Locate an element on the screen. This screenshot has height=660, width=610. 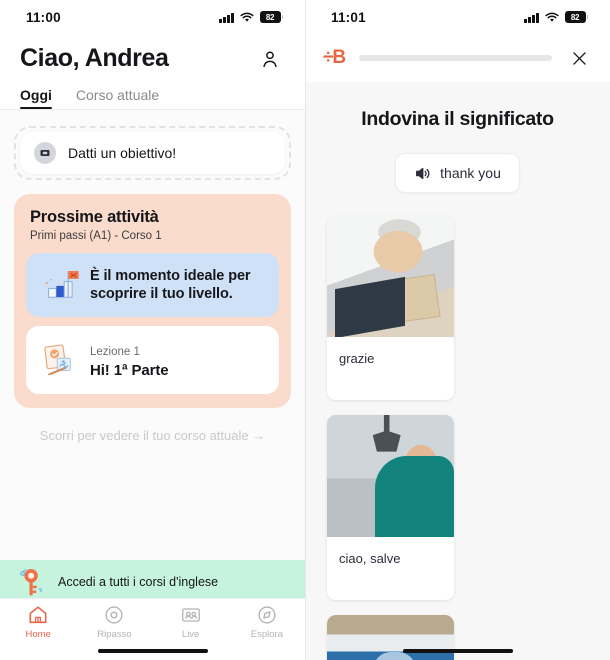
nav-item-esplora: Esplora is located at coordinates (267, 622).